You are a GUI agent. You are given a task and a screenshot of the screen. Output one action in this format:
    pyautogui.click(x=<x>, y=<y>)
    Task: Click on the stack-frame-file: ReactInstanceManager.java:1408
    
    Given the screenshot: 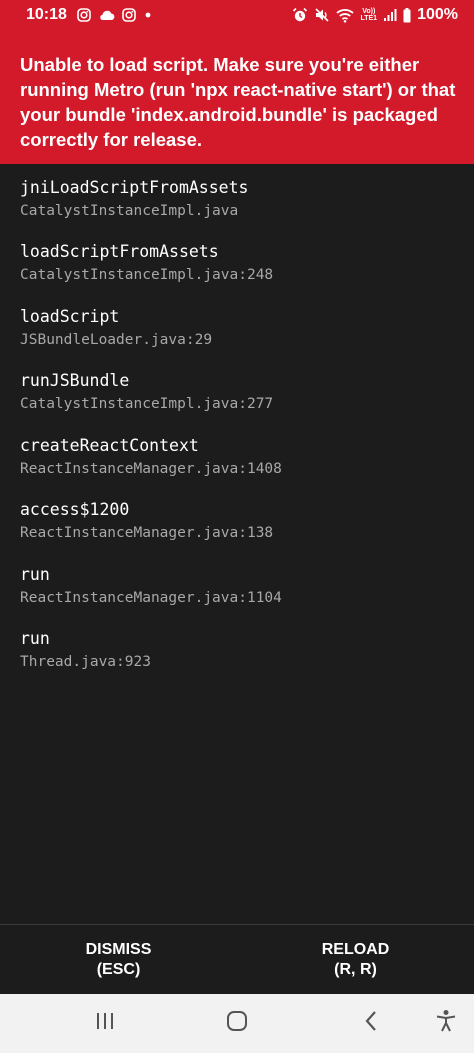 What is the action you would take?
    pyautogui.click(x=151, y=469)
    